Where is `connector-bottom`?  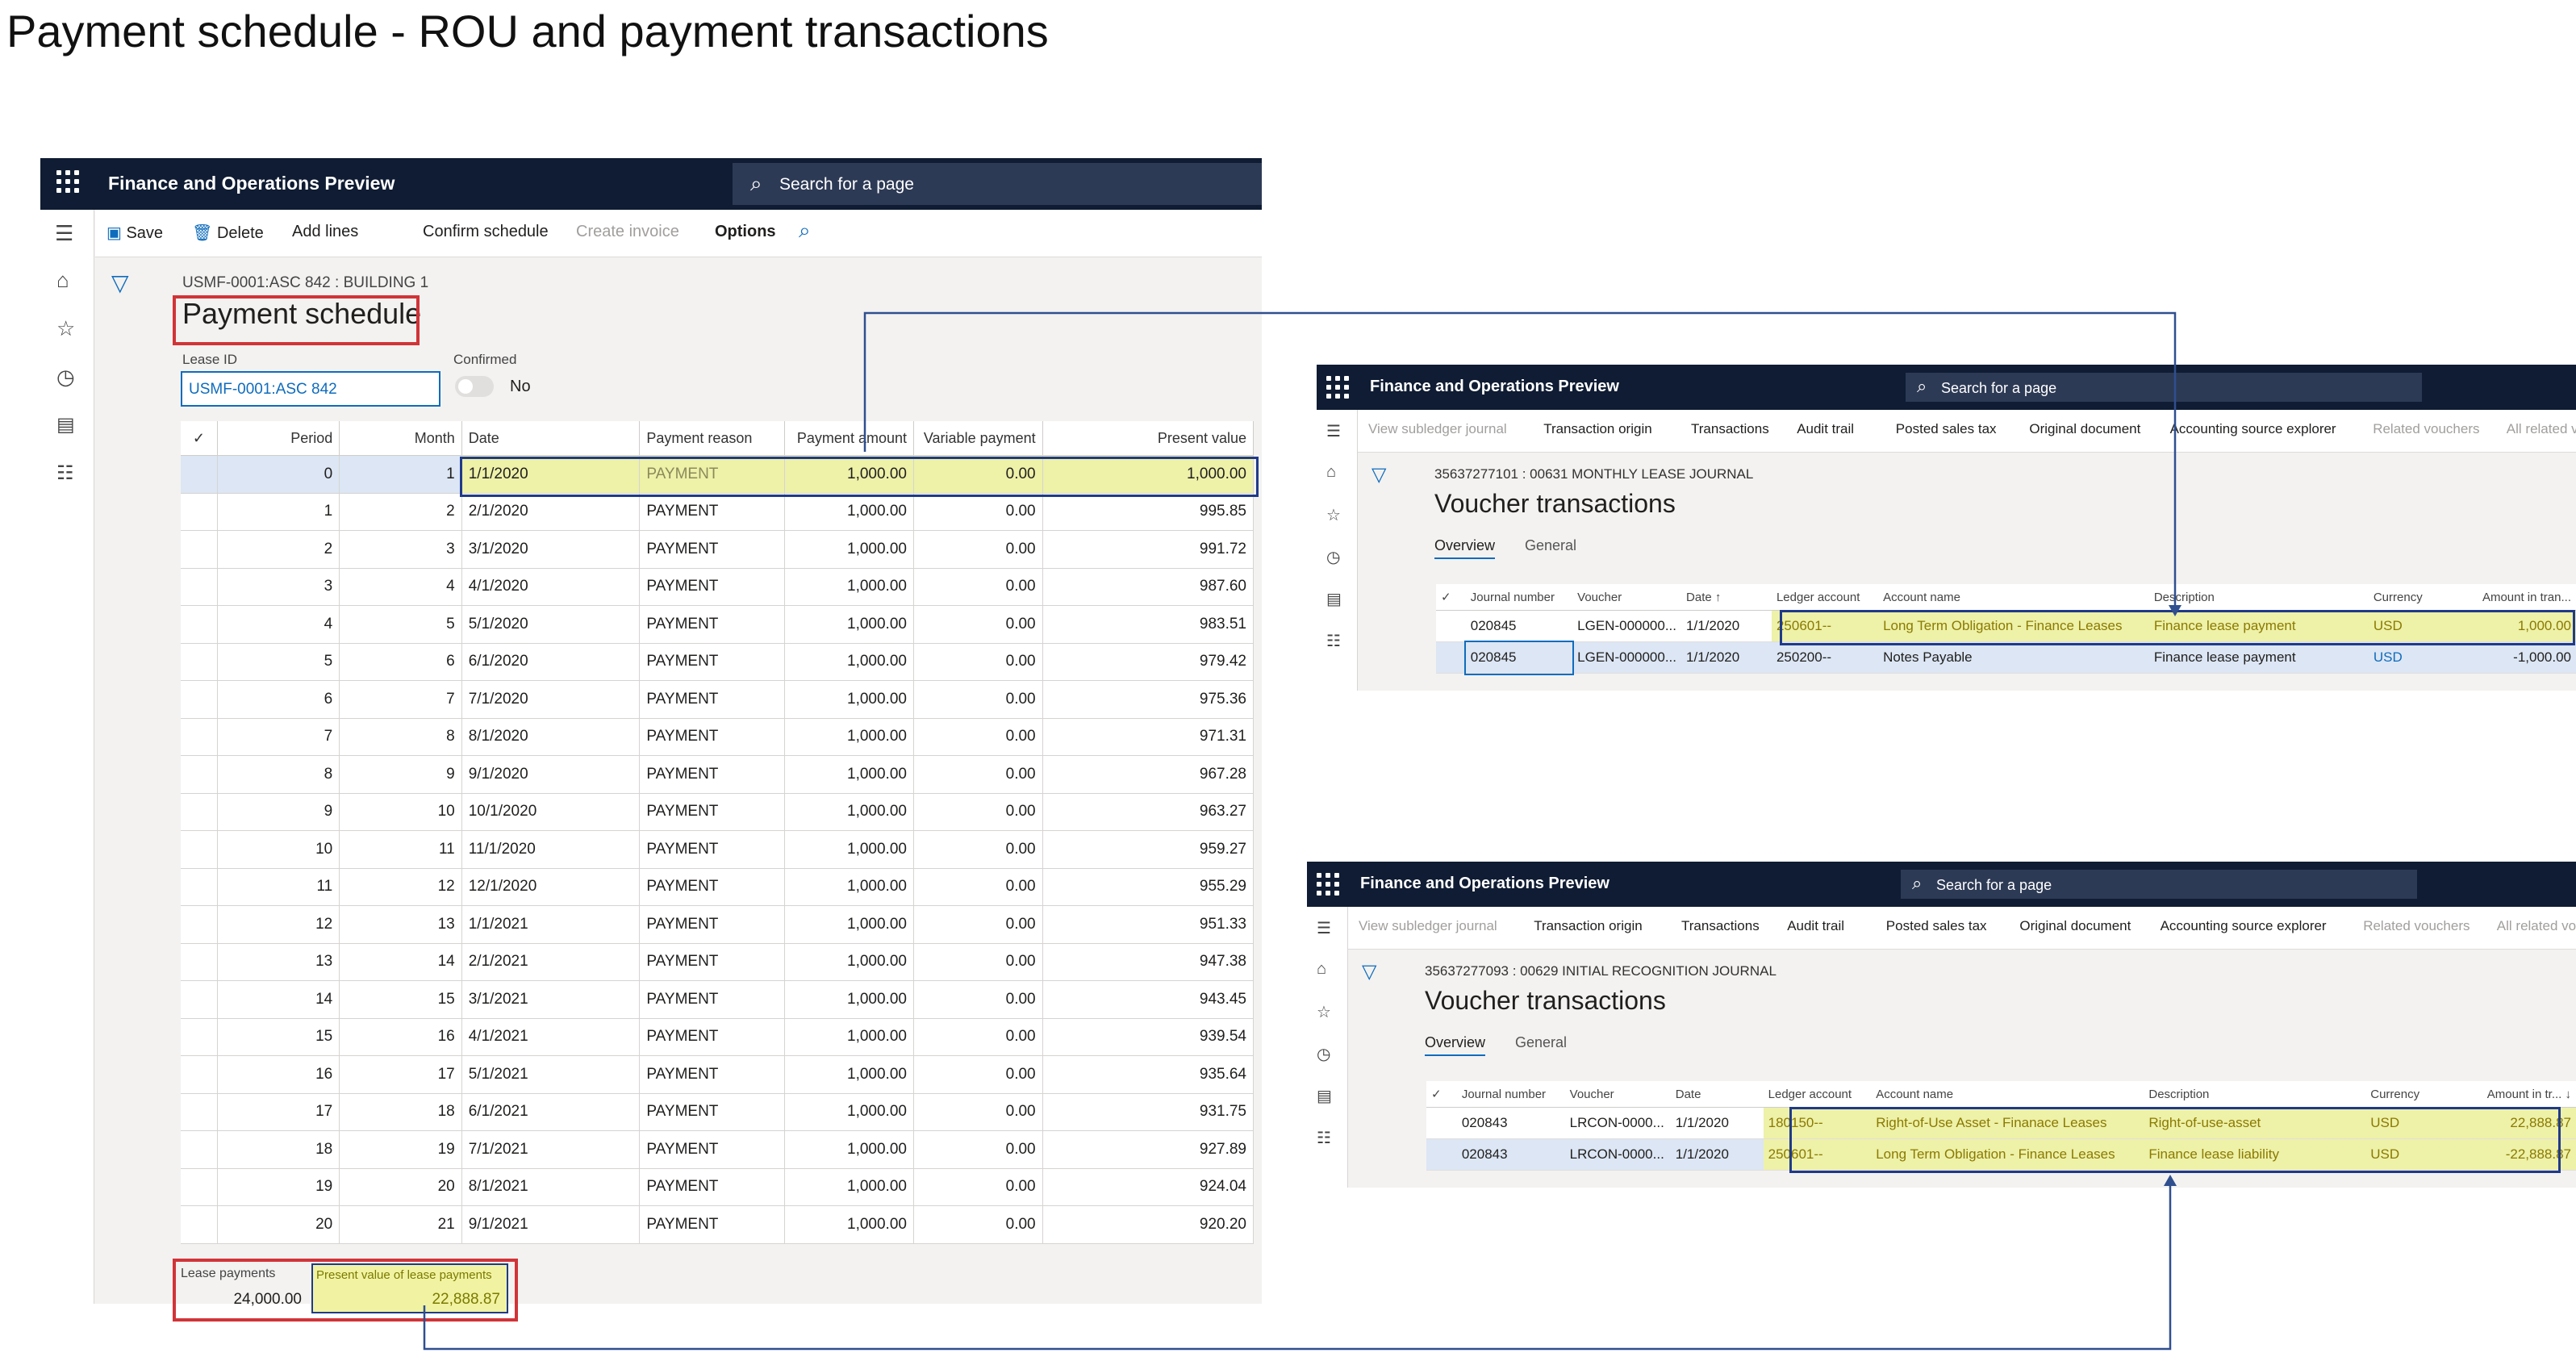 connector-bottom is located at coordinates (1297, 1267).